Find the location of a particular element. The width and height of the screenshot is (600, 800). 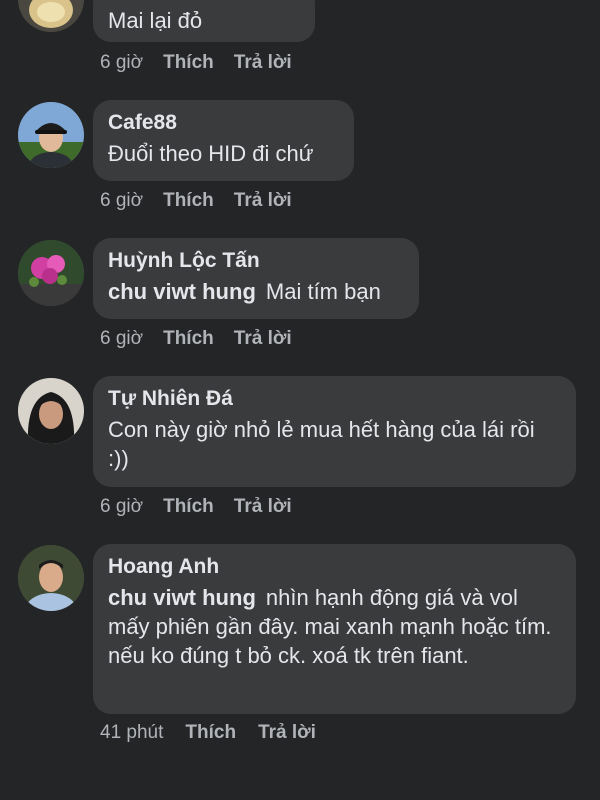

flower-avatar-icon is located at coordinates (51, 273).